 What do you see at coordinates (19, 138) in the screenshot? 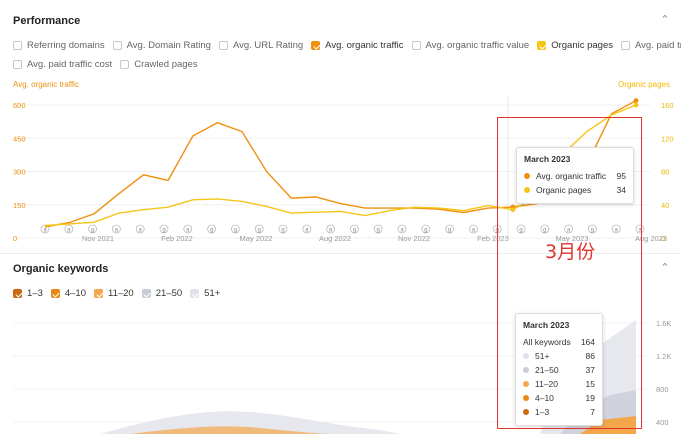
I see `left-axis-tick: 450` at bounding box center [19, 138].